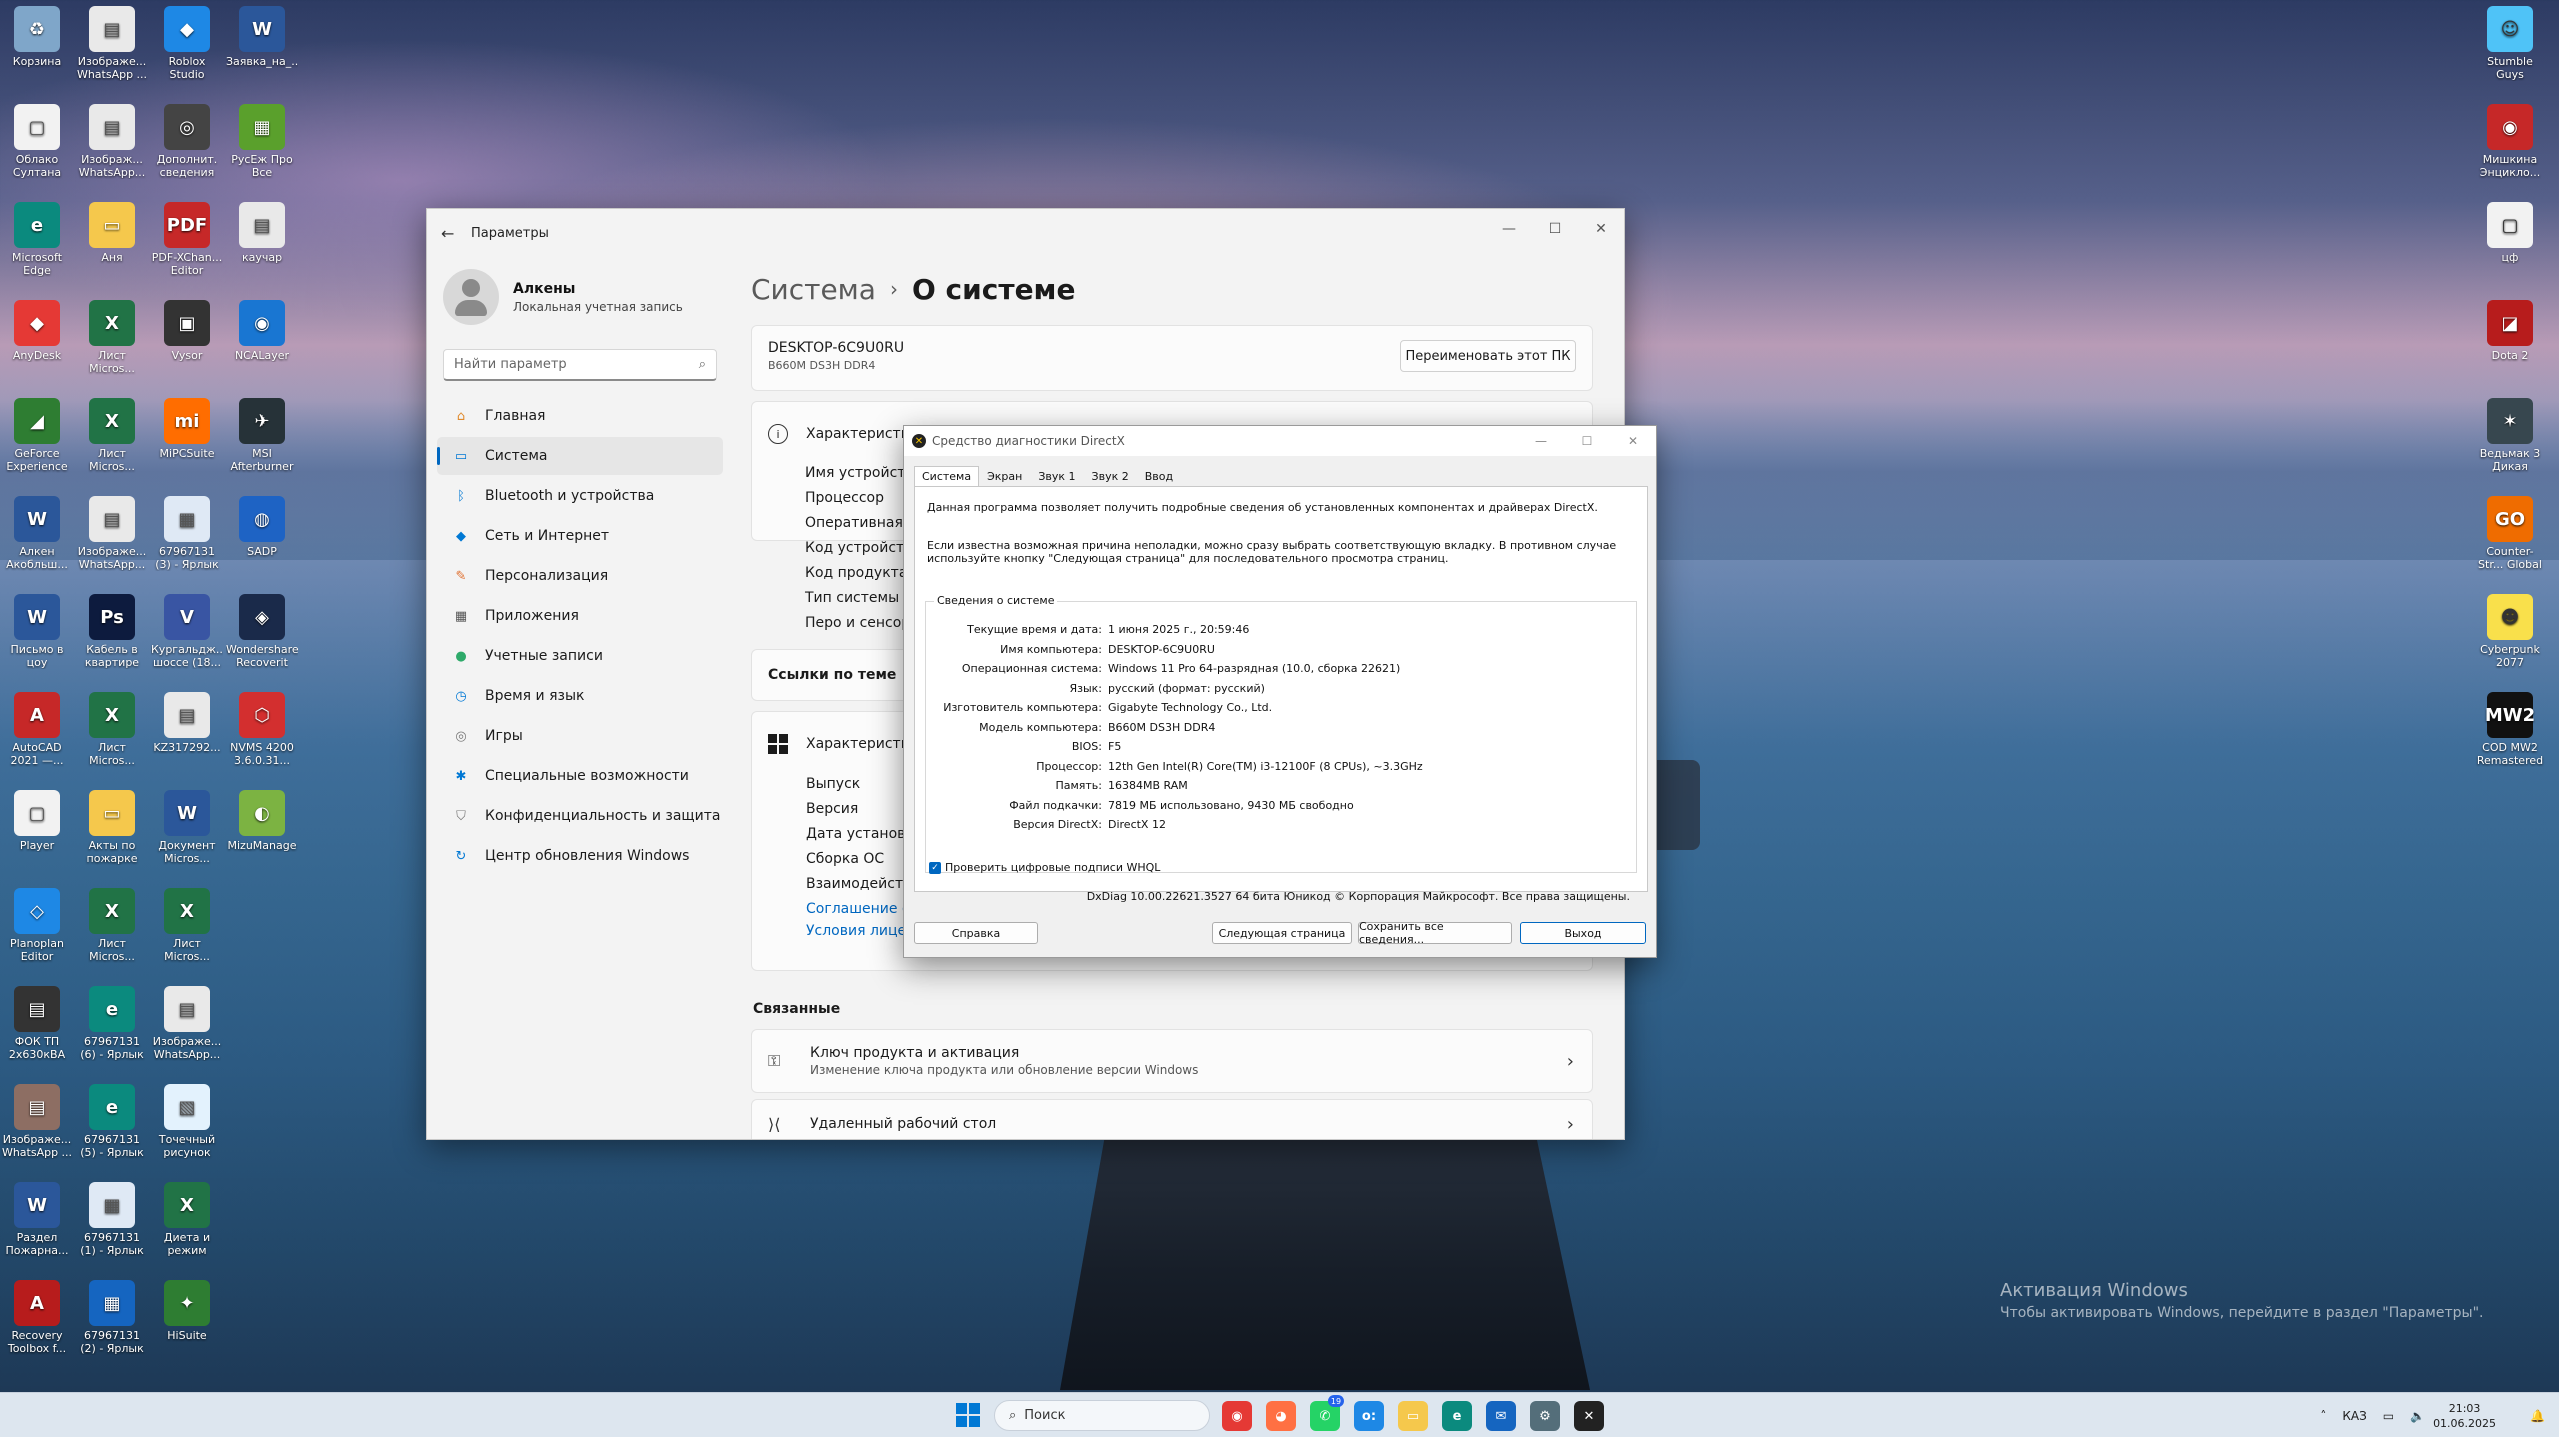 This screenshot has height=1437, width=2559. Describe the element at coordinates (580, 456) in the screenshot. I see `nav-item: ▭ Система` at that location.